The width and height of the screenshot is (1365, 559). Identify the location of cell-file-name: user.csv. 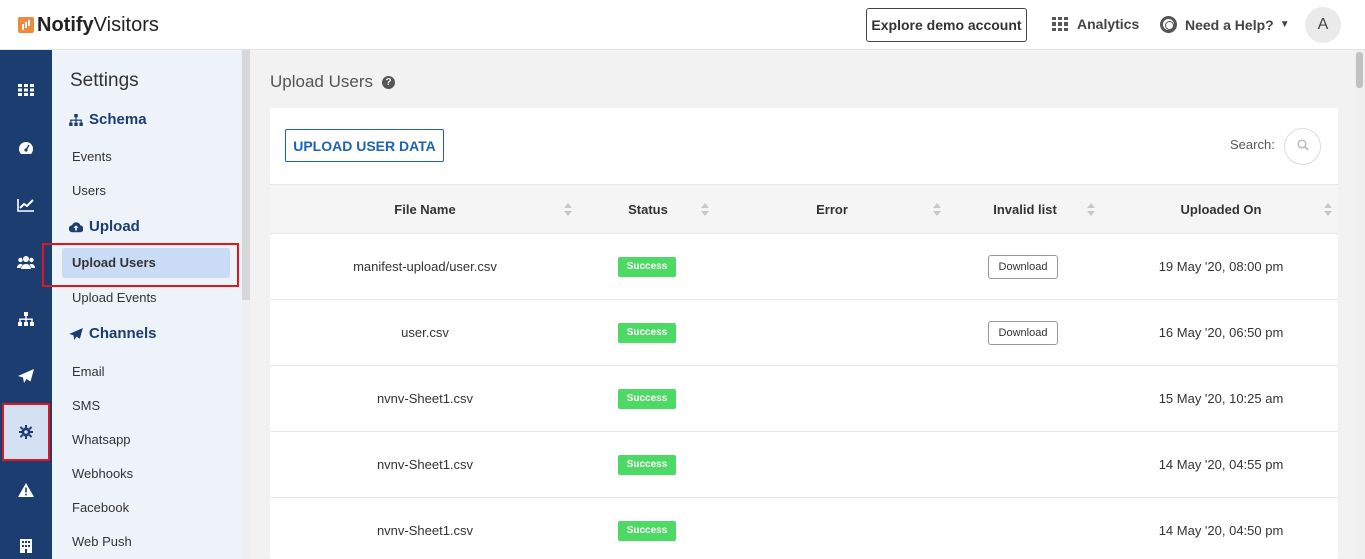
(425, 332).